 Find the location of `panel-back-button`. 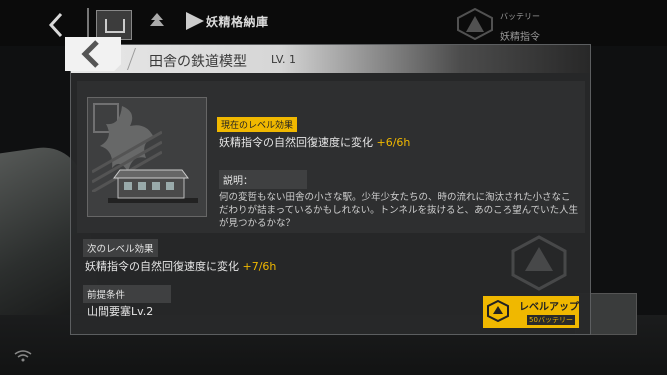

panel-back-button is located at coordinates (93, 54).